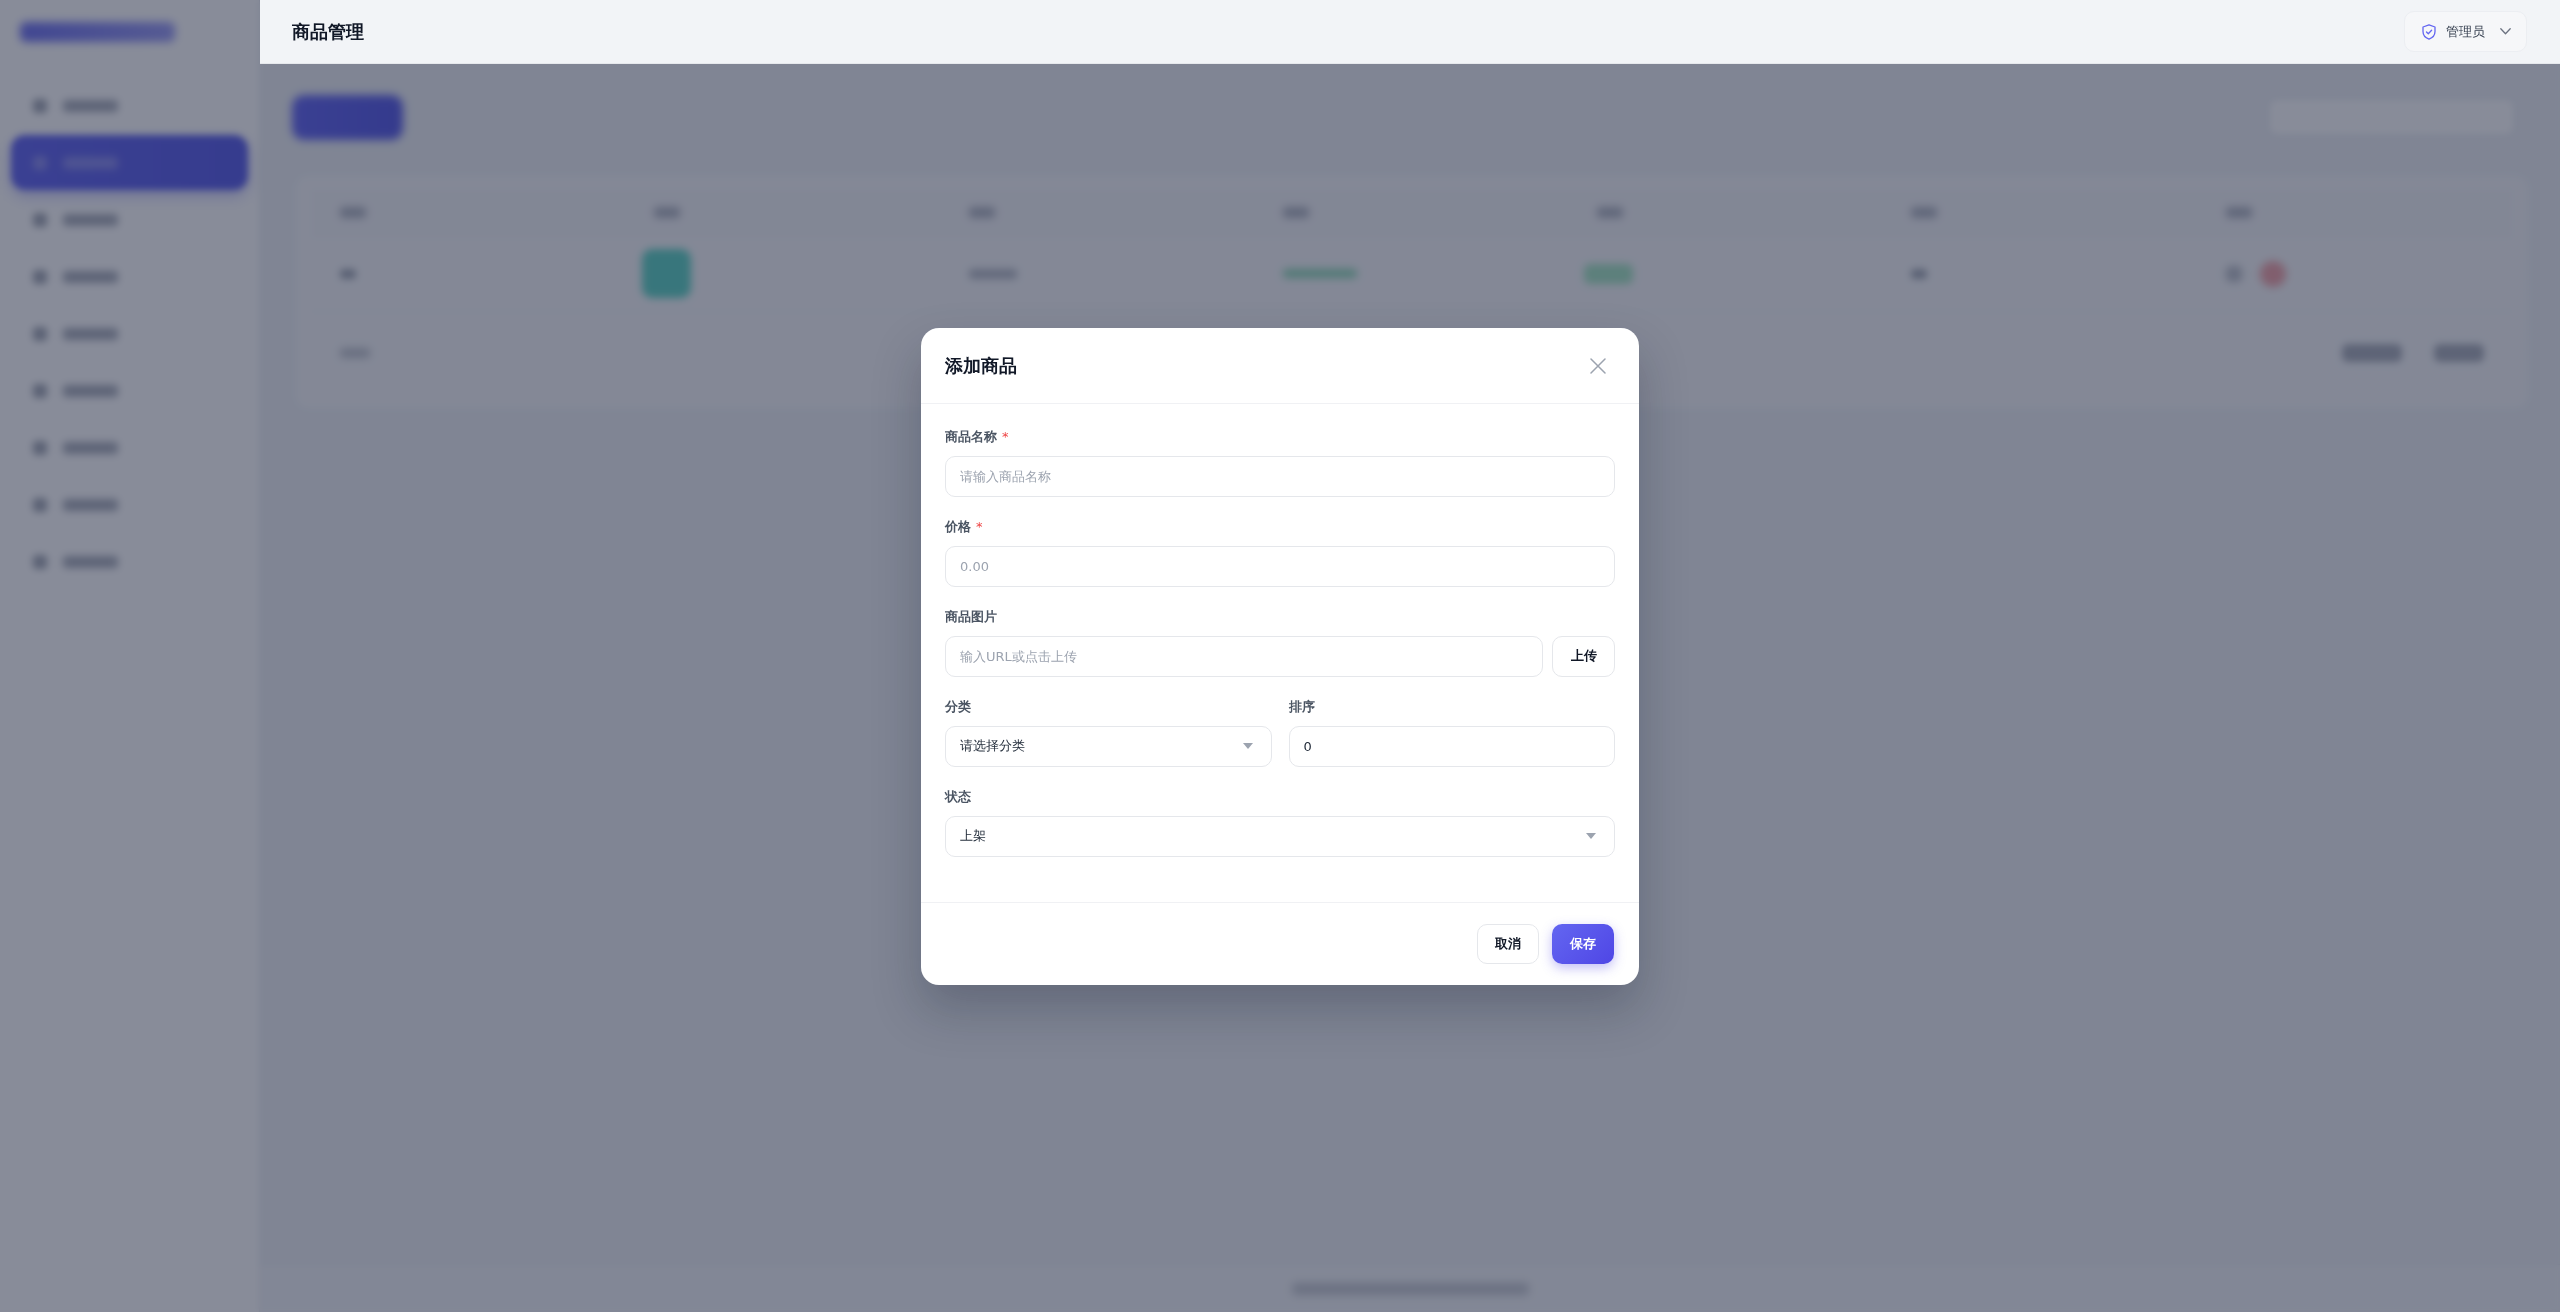 This screenshot has height=1312, width=2560. I want to click on input-field: 0.00, so click(1280, 566).